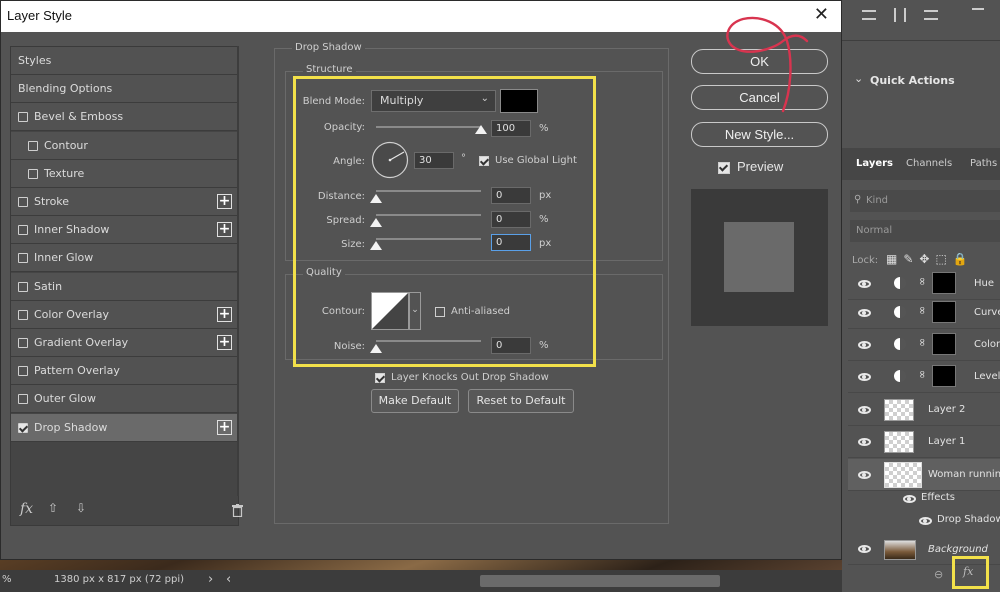 Image resolution: width=1000 pixels, height=592 pixels. What do you see at coordinates (124, 258) in the screenshot?
I see `style-item-inner-glow: Inner Glow` at bounding box center [124, 258].